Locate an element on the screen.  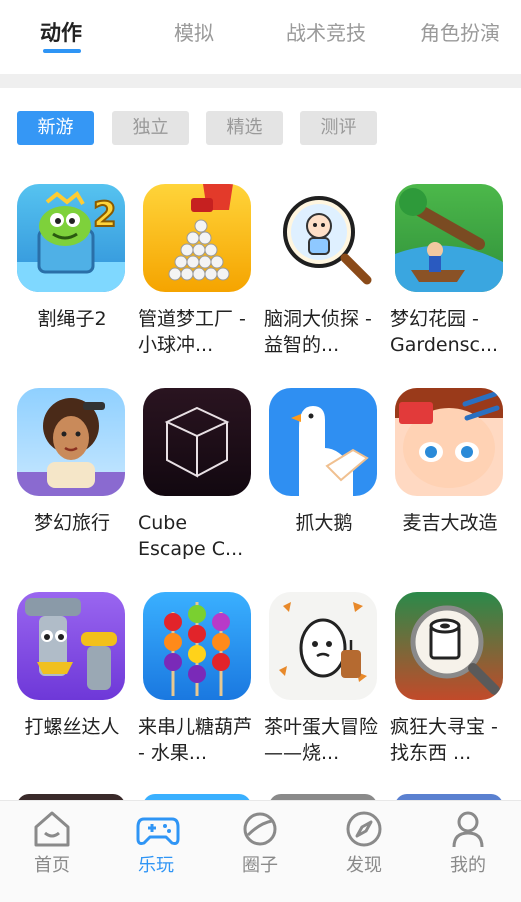
filter-new: 新游 is located at coordinates (55, 128).